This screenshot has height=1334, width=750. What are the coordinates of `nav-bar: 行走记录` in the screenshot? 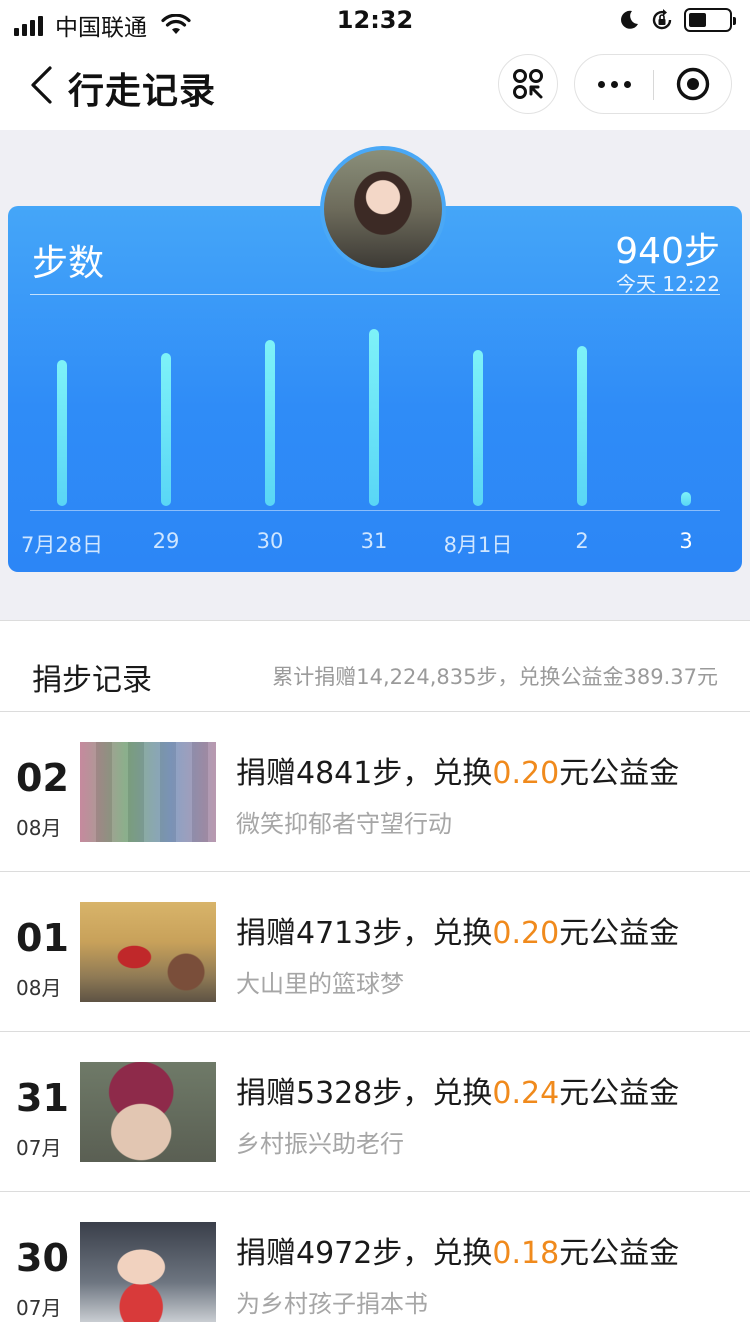 It's located at (375, 87).